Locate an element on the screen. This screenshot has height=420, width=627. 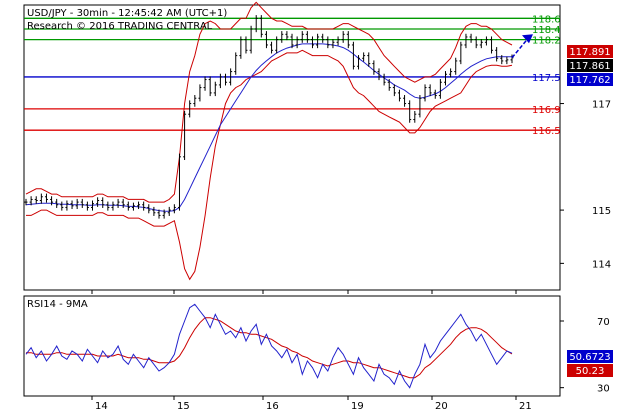
price-badge-label-1: 117.861 is located at coordinates (589, 66).